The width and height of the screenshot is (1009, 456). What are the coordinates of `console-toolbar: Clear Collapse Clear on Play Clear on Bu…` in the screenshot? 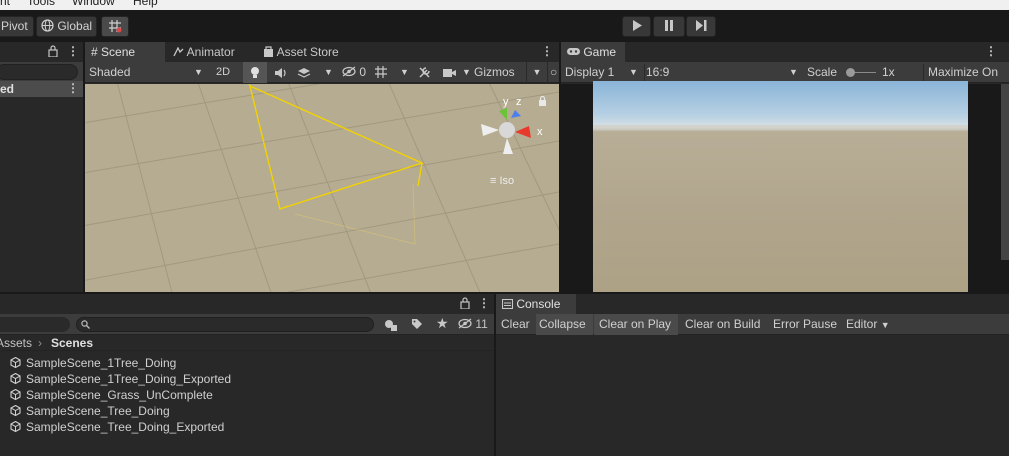 It's located at (752, 324).